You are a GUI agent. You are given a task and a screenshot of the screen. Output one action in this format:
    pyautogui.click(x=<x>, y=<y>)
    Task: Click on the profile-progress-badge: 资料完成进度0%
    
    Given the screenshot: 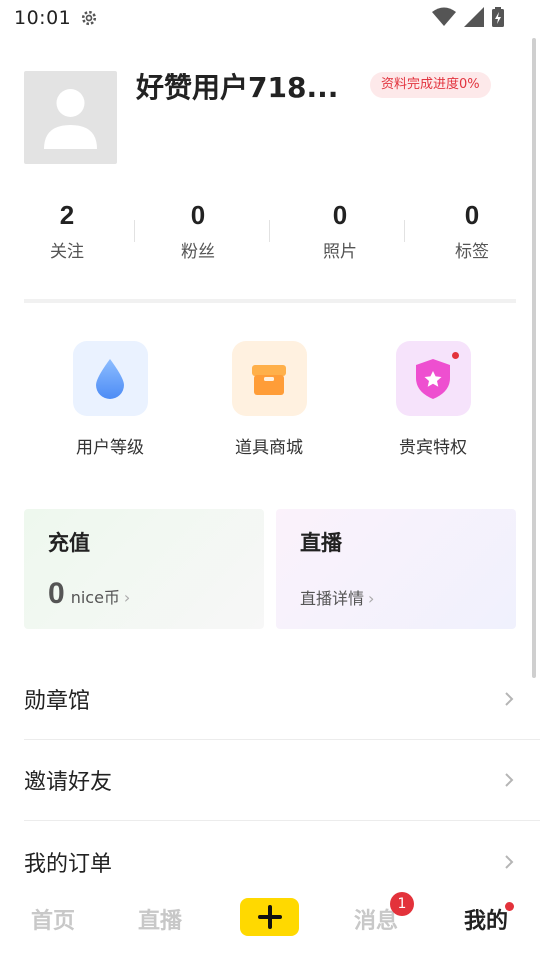 What is the action you would take?
    pyautogui.click(x=430, y=85)
    